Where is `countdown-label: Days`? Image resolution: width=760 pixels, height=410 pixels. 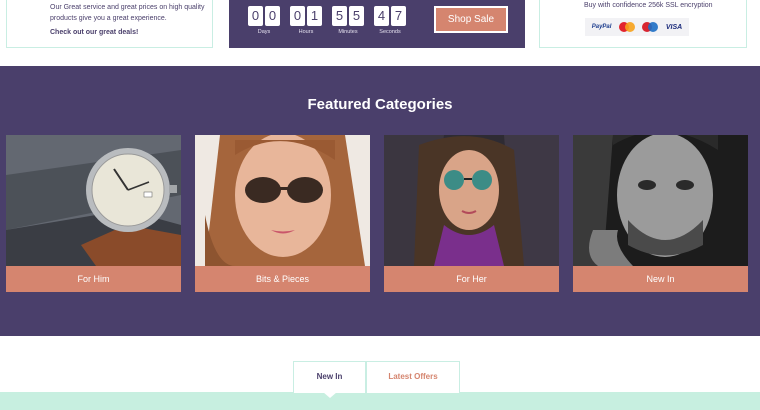
countdown-label: Days is located at coordinates (264, 32).